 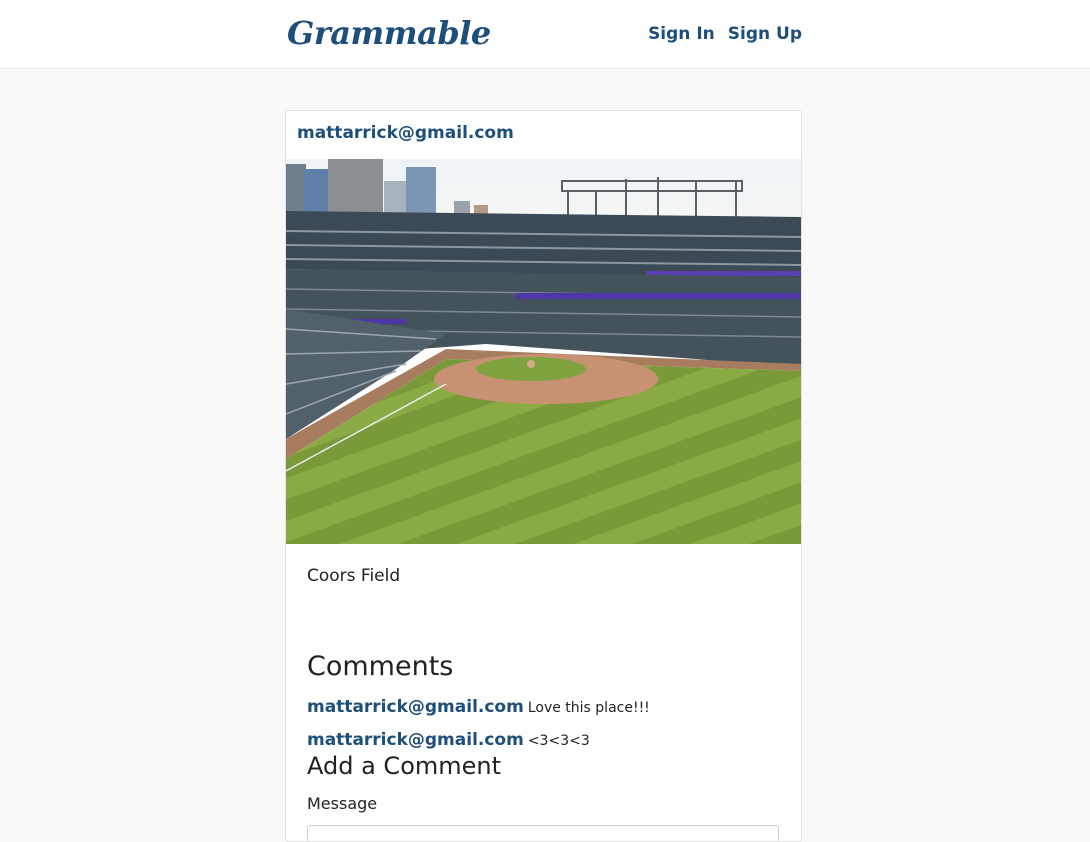 What do you see at coordinates (725, 34) in the screenshot?
I see `nav-links: Sign In Sign Up` at bounding box center [725, 34].